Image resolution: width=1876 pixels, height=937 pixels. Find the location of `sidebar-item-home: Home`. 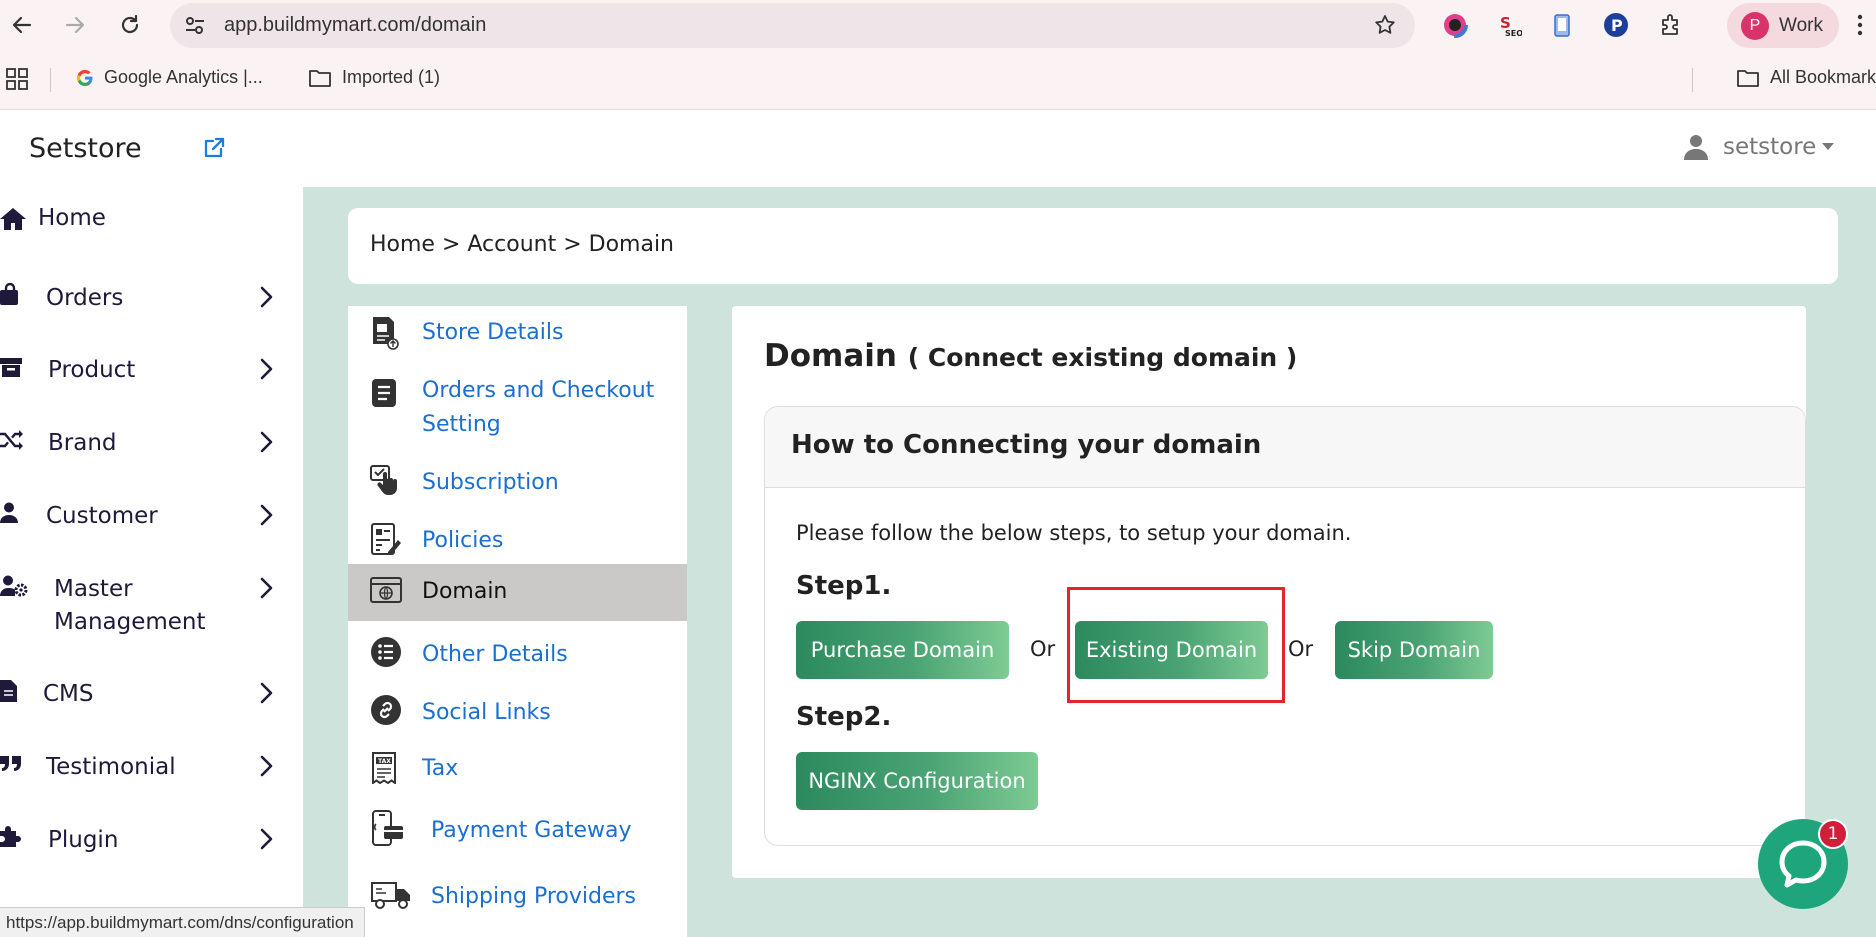

sidebar-item-home: Home is located at coordinates (151, 222).